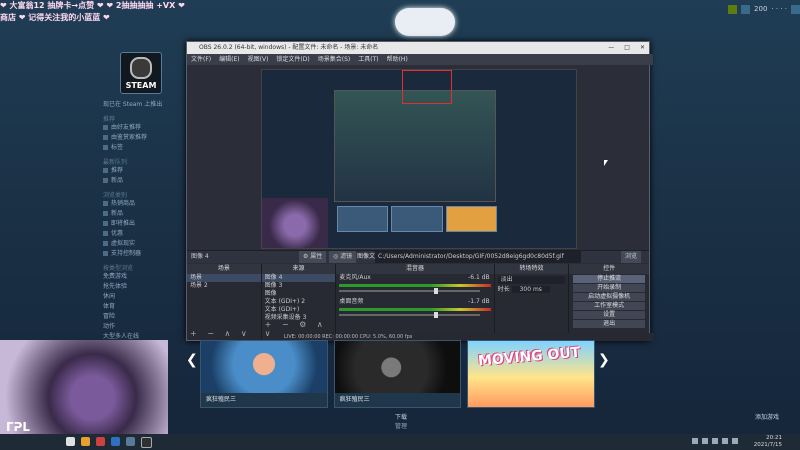 The width and height of the screenshot is (800, 450). I want to click on controller-icon, so click(105, 253).